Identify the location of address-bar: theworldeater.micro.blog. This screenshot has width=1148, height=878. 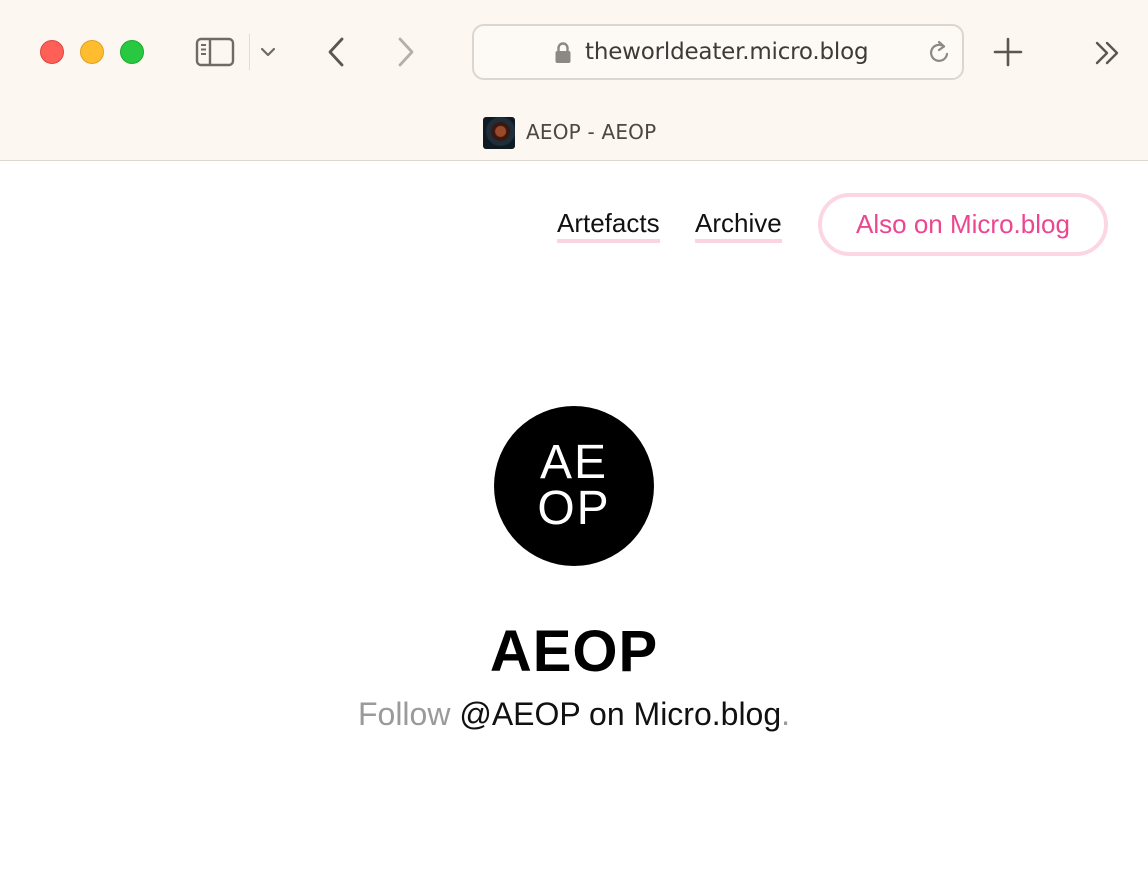
(718, 52).